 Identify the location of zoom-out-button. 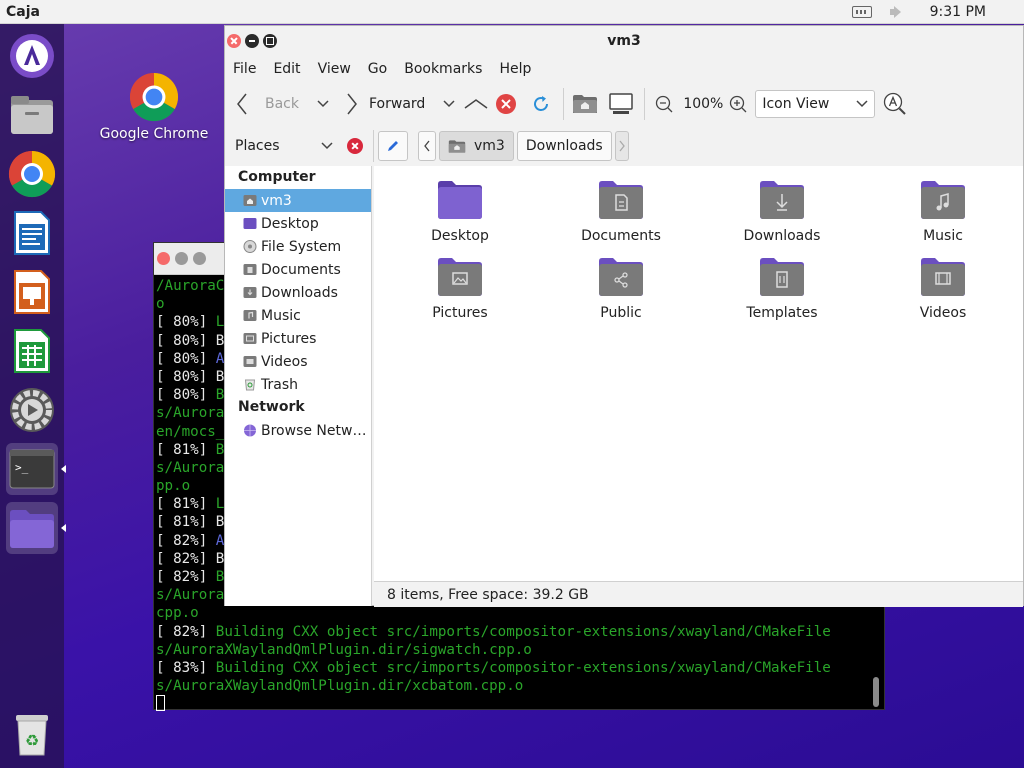
(664, 104).